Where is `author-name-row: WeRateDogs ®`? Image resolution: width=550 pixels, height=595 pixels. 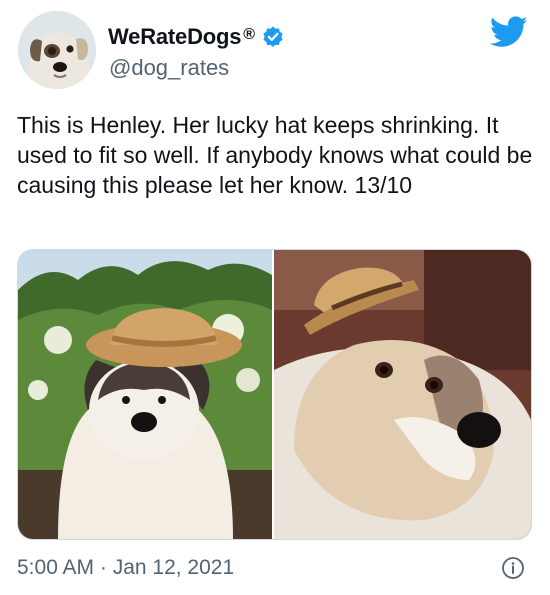
author-name-row: WeRateDogs ® is located at coordinates (196, 37).